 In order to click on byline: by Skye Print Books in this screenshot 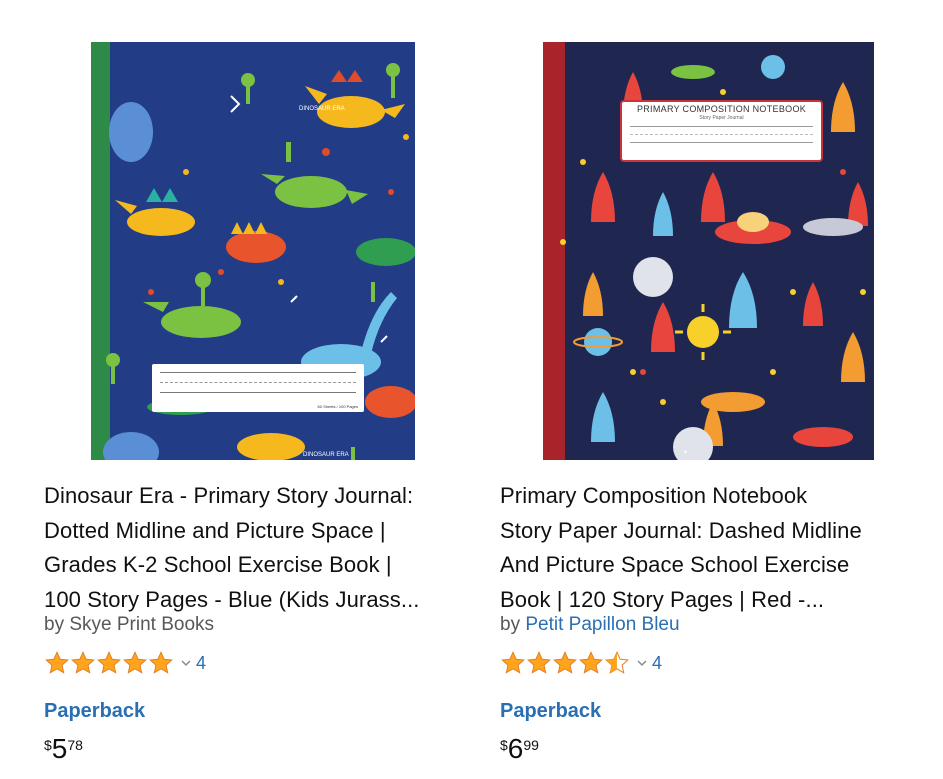, I will do `click(129, 625)`.